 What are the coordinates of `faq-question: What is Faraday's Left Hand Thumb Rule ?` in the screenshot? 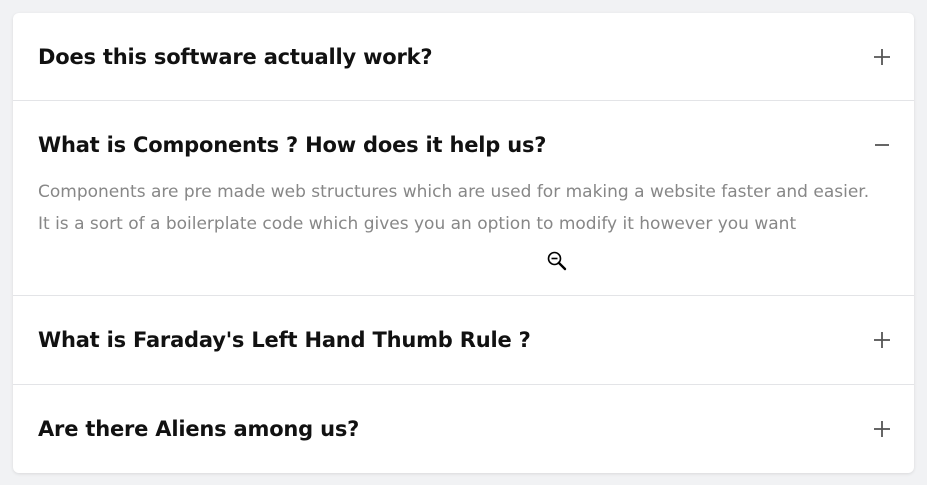 It's located at (284, 340).